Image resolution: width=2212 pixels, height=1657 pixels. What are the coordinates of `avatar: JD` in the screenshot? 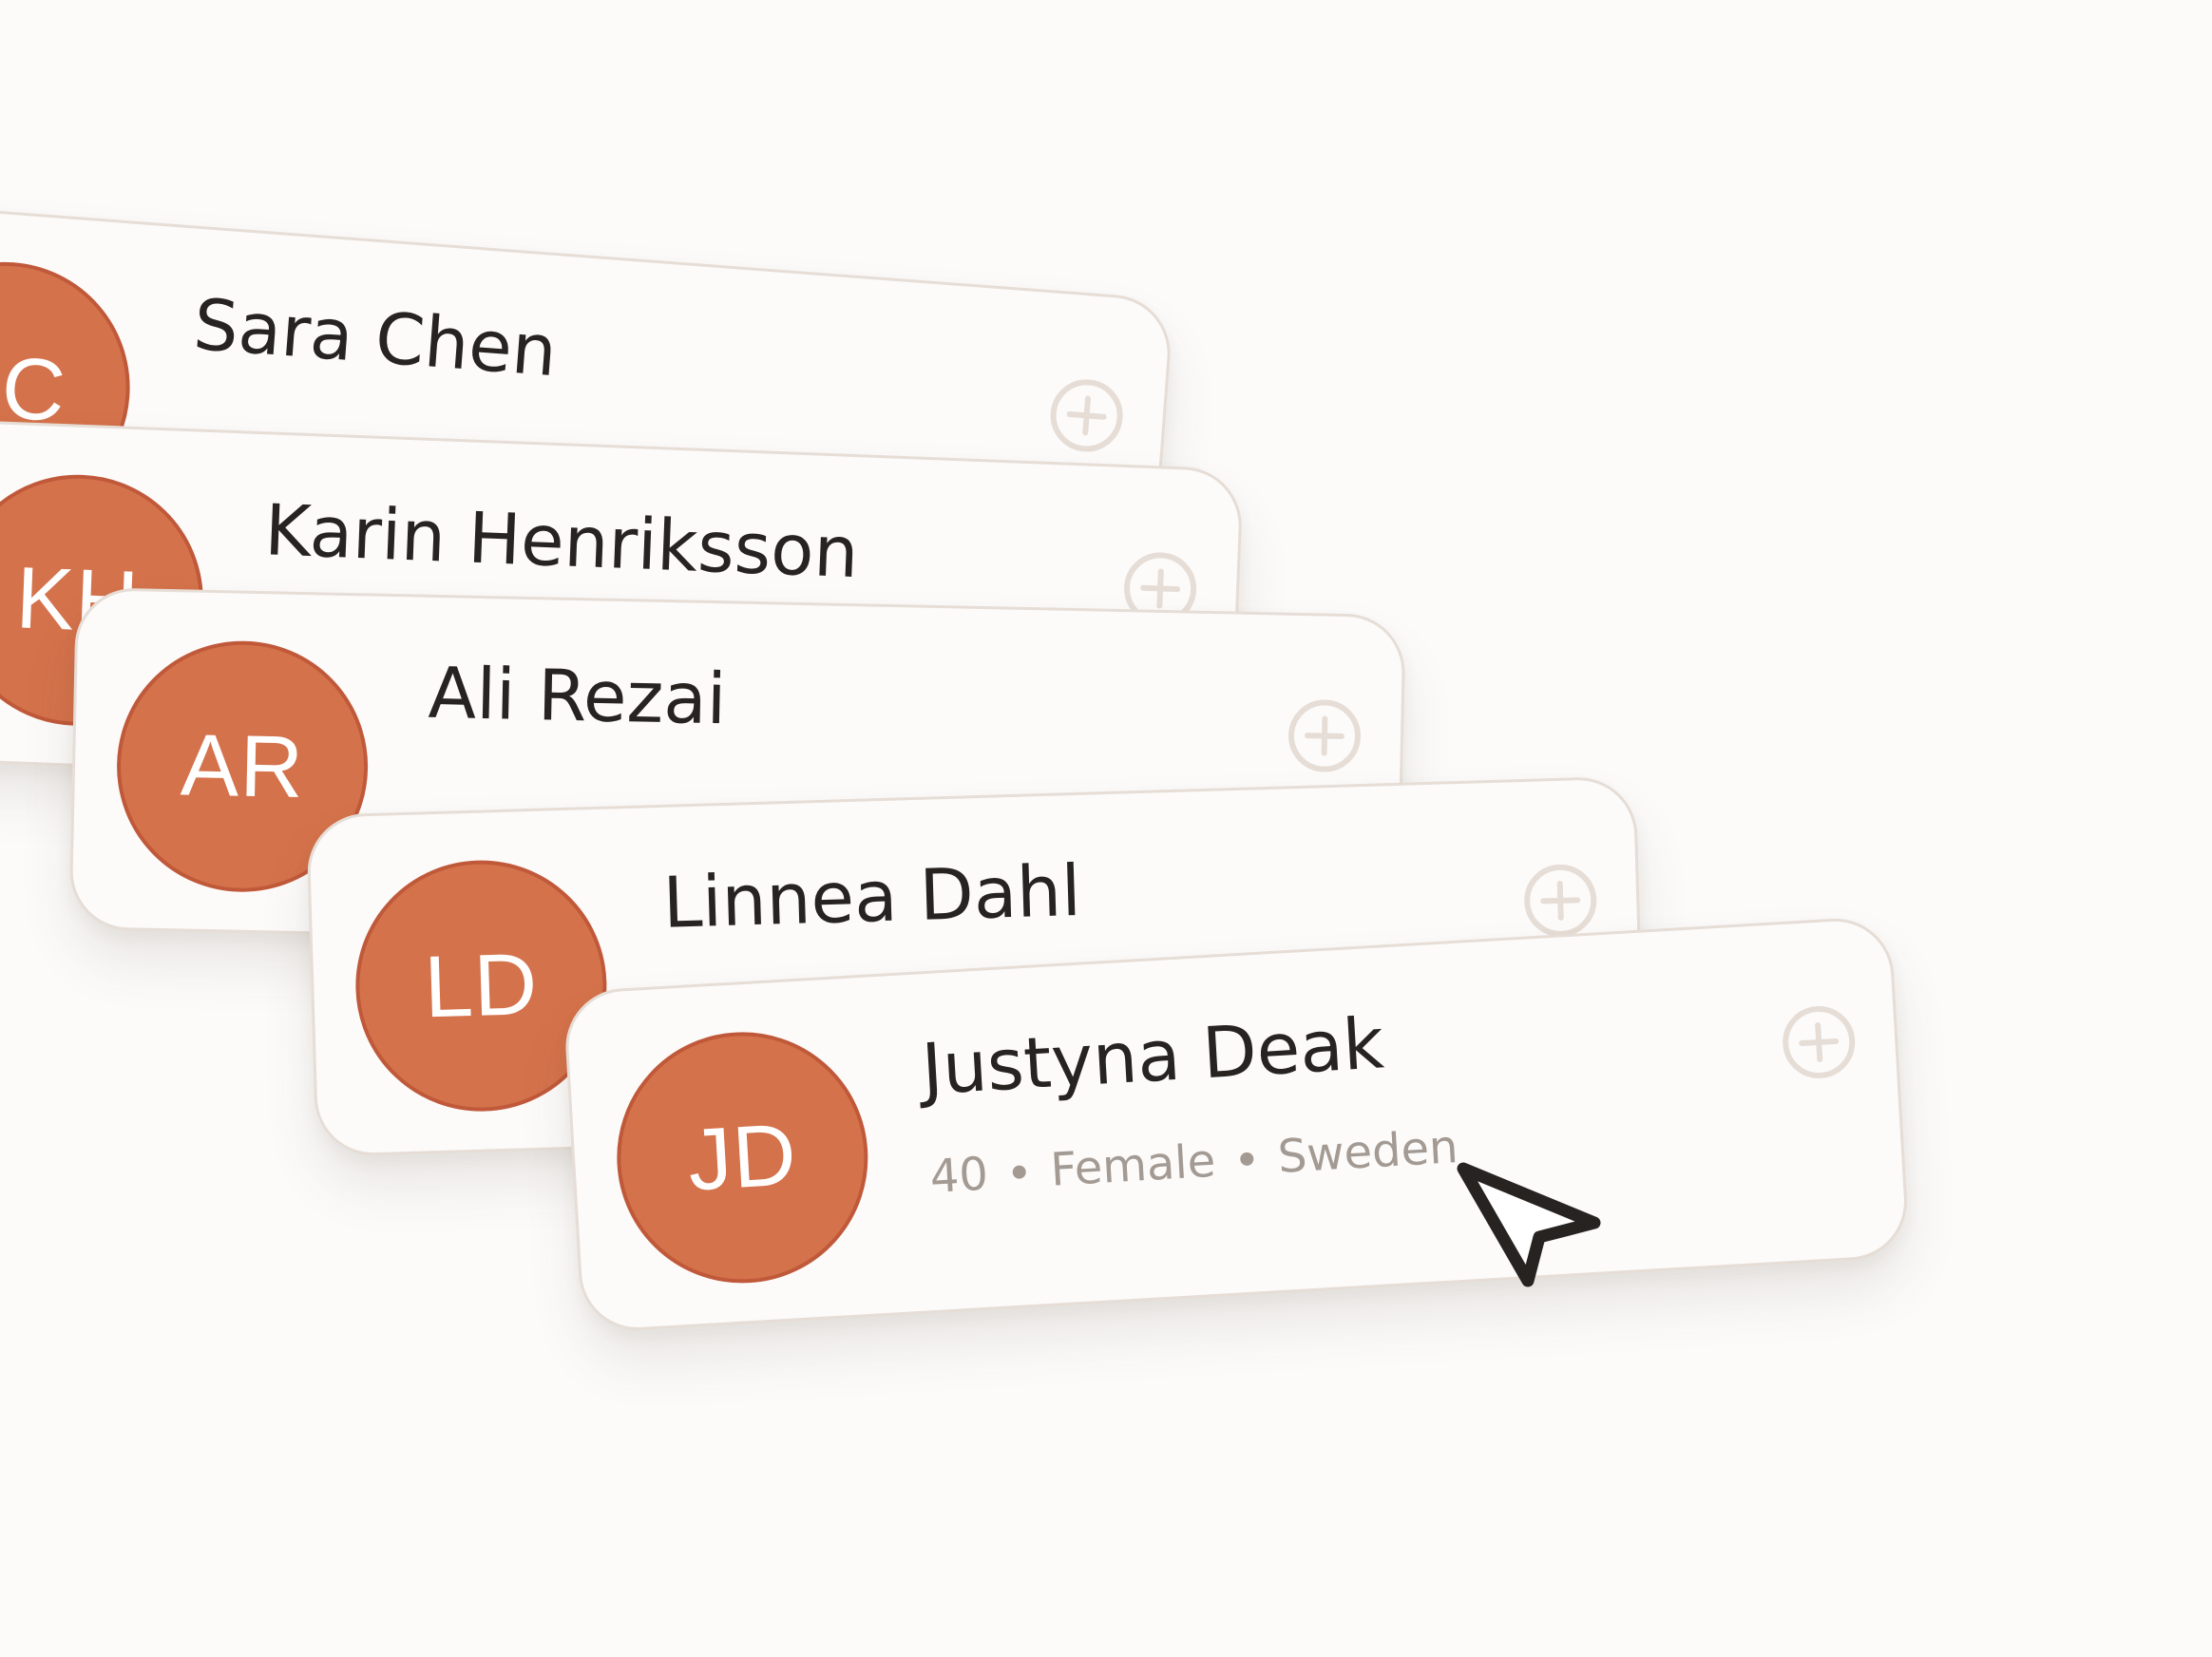 It's located at (742, 1157).